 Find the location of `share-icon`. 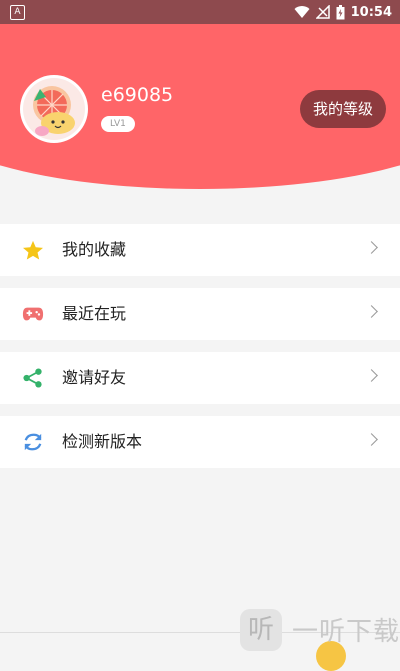

share-icon is located at coordinates (32, 378).